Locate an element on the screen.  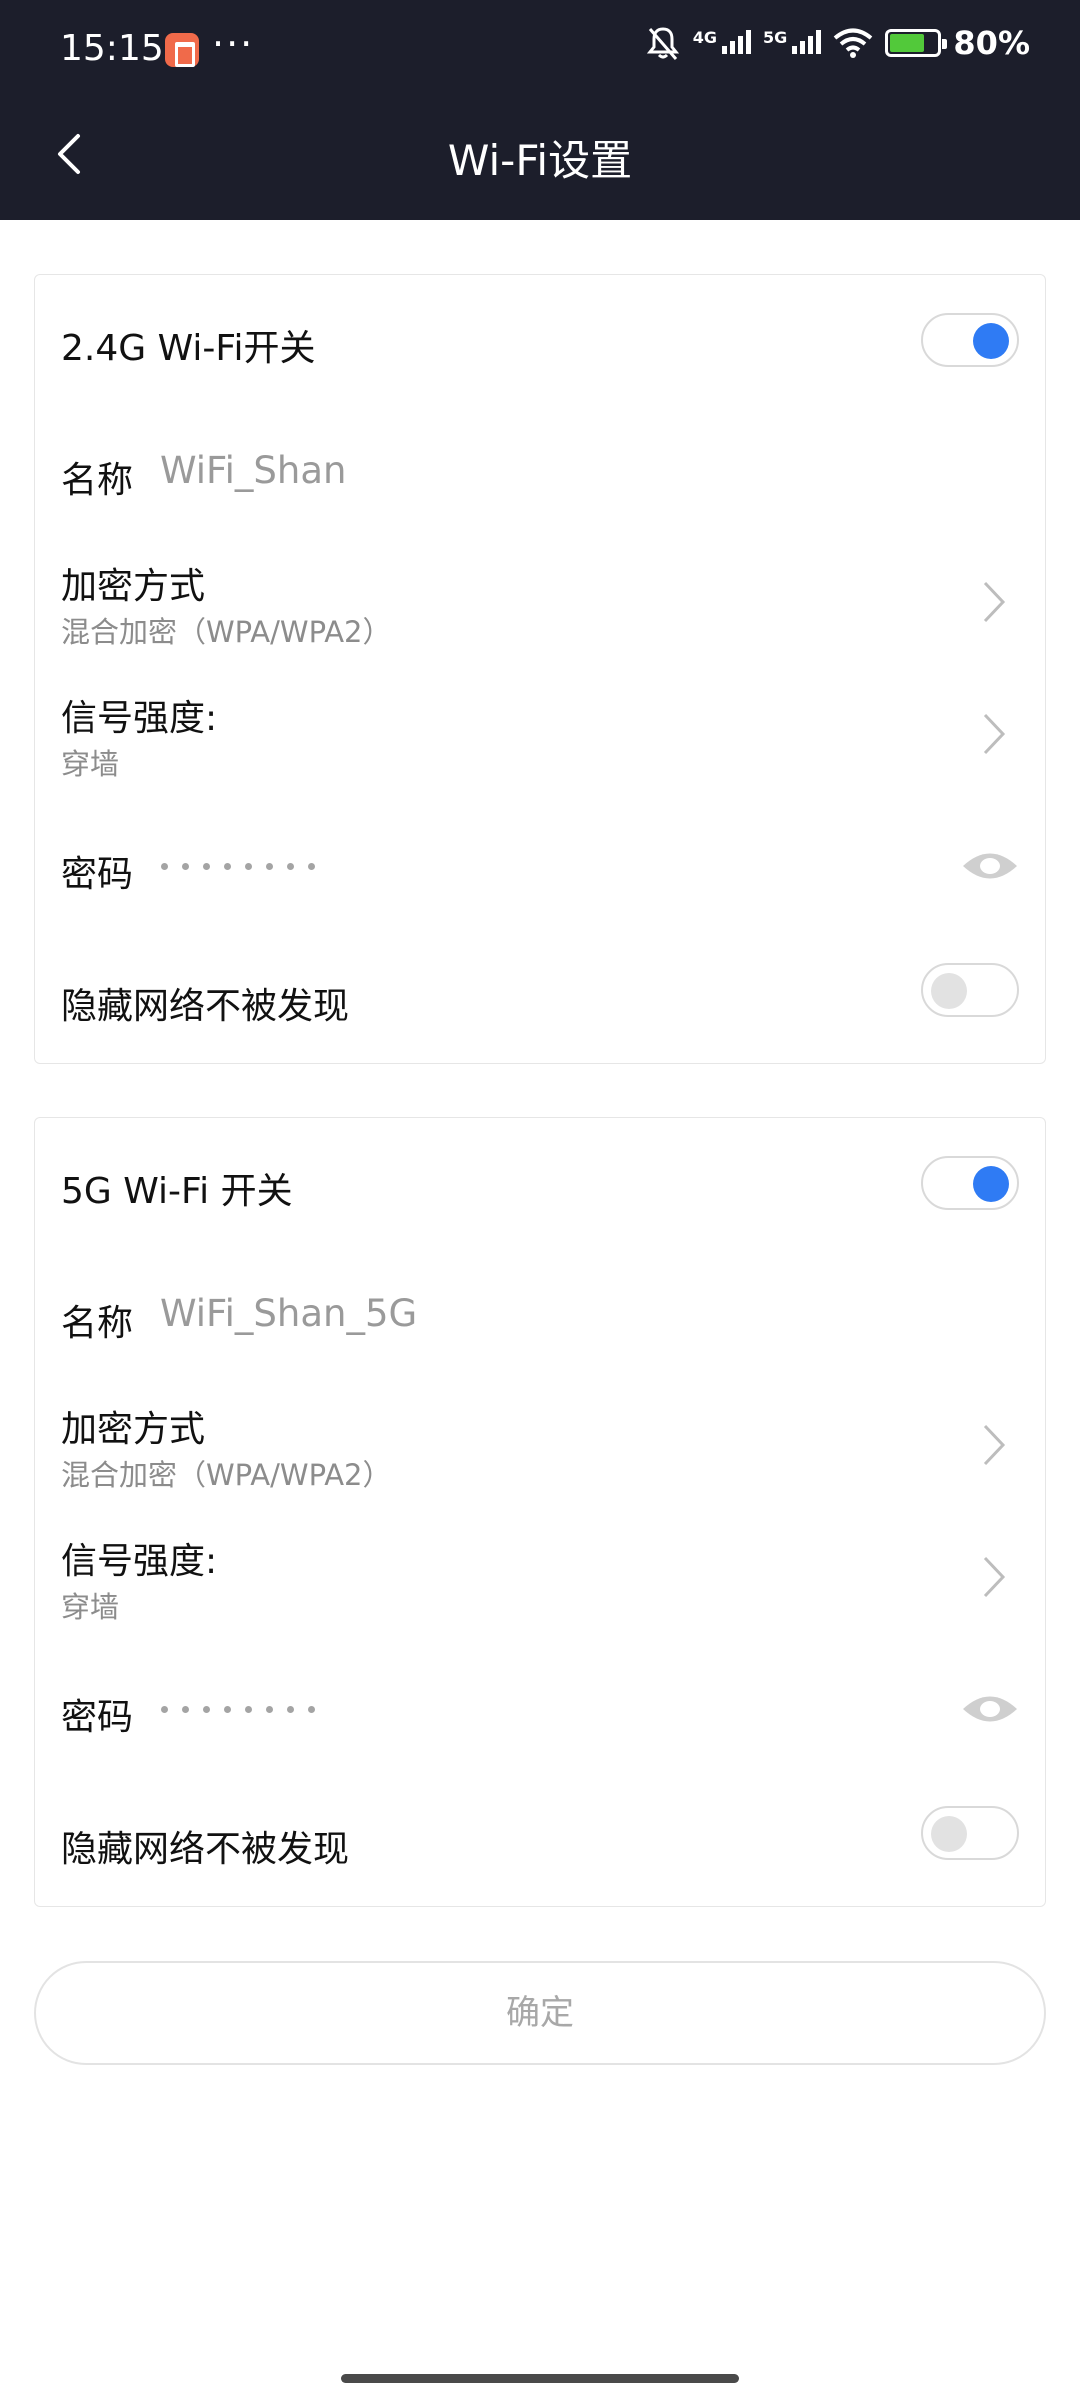
wifi-24g-signal-row: 信号强度: 穿墙 is located at coordinates (540, 734).